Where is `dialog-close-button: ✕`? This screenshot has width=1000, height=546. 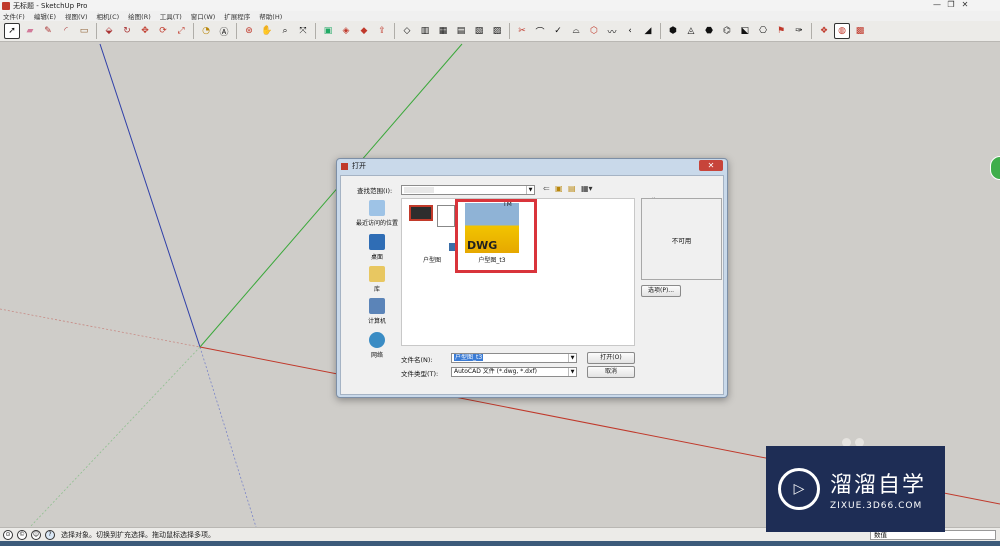
dialog-close-button: ✕ is located at coordinates (711, 165).